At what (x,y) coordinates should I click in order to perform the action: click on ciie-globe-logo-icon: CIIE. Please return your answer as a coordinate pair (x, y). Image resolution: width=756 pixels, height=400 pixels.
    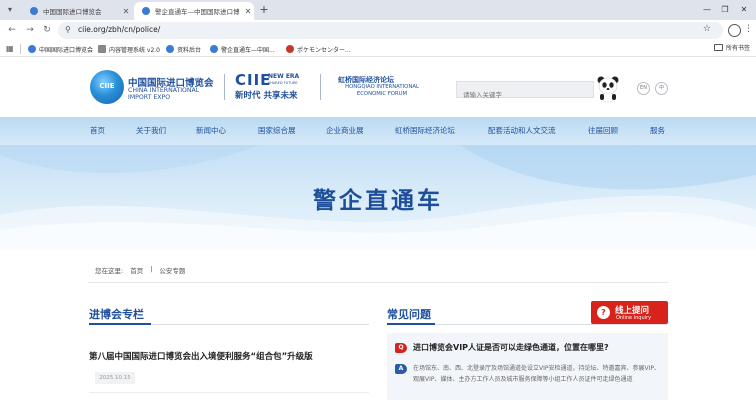
    Looking at the image, I should click on (107, 87).